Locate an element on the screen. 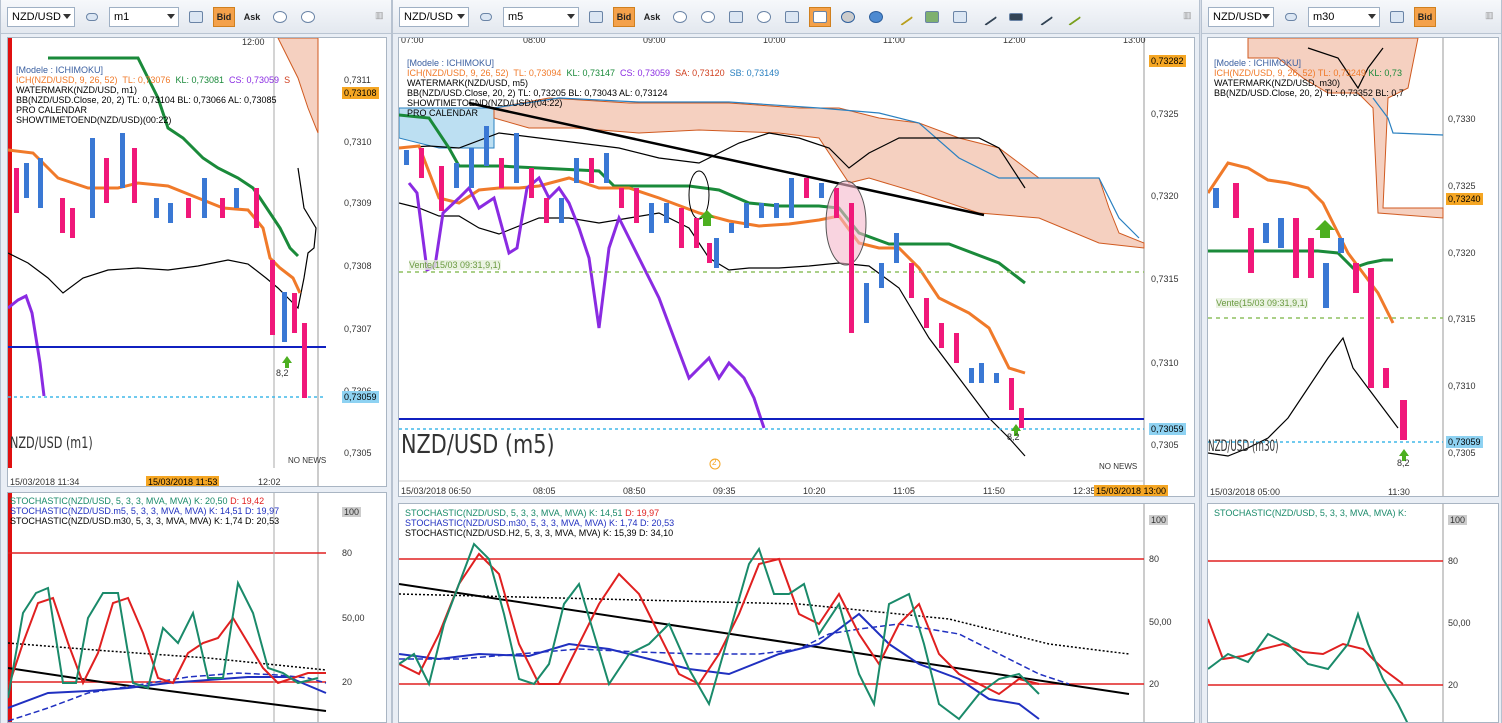 The width and height of the screenshot is (1502, 723). y-tick: 0,7330 is located at coordinates (1462, 119).